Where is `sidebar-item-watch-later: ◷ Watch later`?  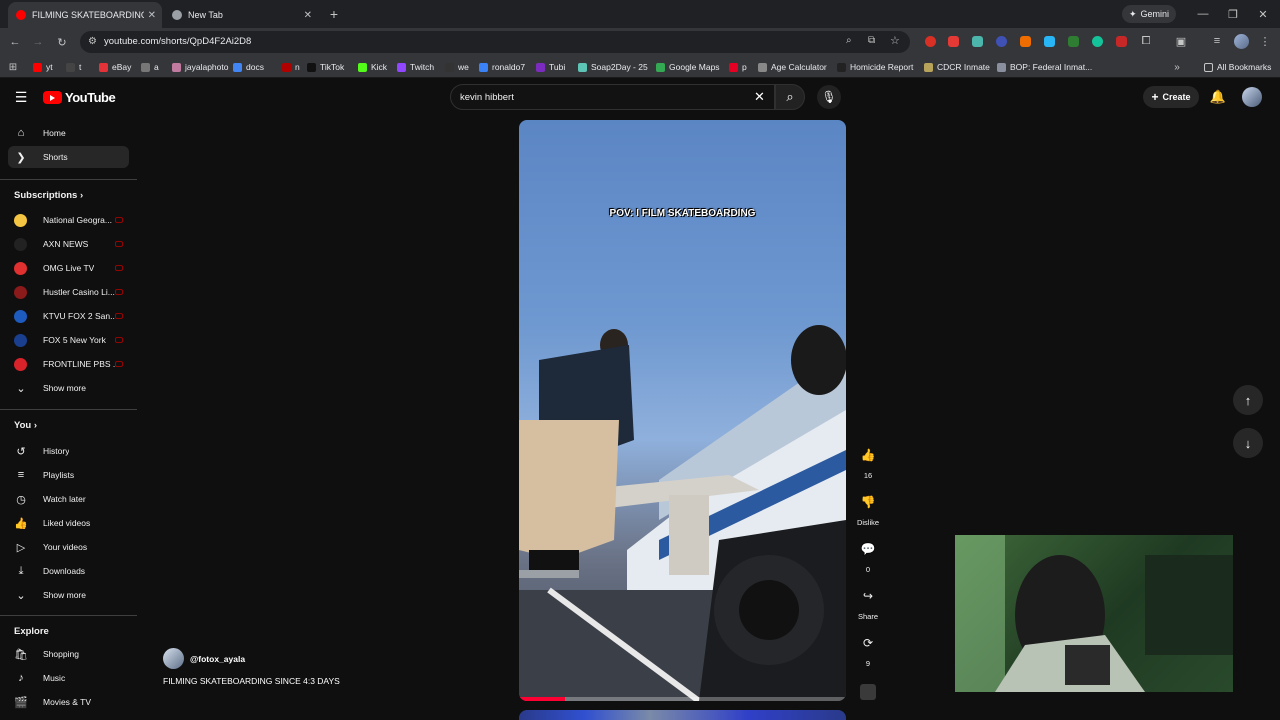 sidebar-item-watch-later: ◷ Watch later is located at coordinates (68, 499).